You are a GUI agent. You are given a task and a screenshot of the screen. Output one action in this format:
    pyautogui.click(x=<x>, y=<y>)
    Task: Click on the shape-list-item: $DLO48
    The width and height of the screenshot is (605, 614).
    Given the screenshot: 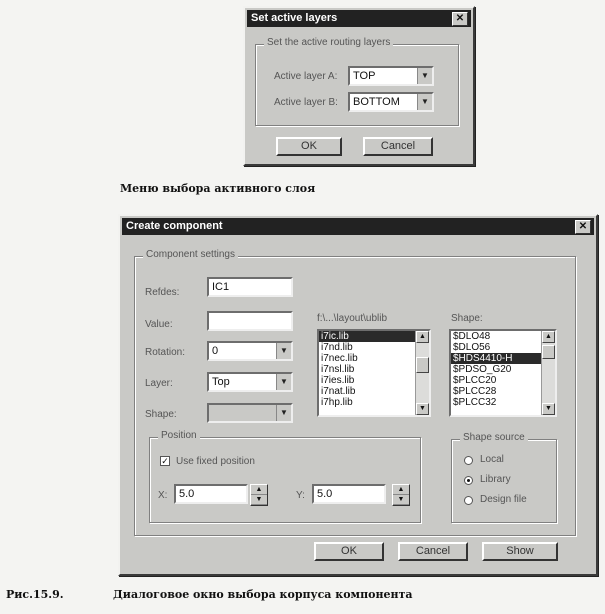 What is the action you would take?
    pyautogui.click(x=503, y=336)
    